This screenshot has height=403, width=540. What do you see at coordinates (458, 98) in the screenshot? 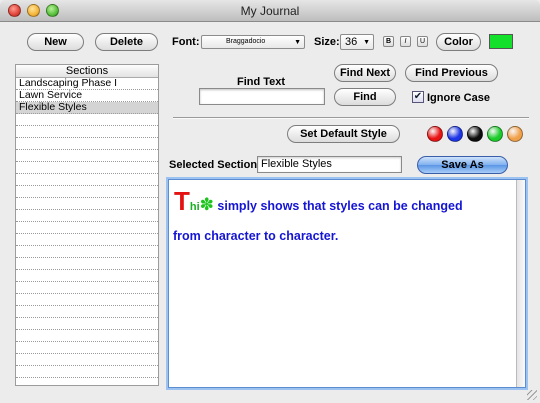
I see `ignore-case-label: Ignore Case` at bounding box center [458, 98].